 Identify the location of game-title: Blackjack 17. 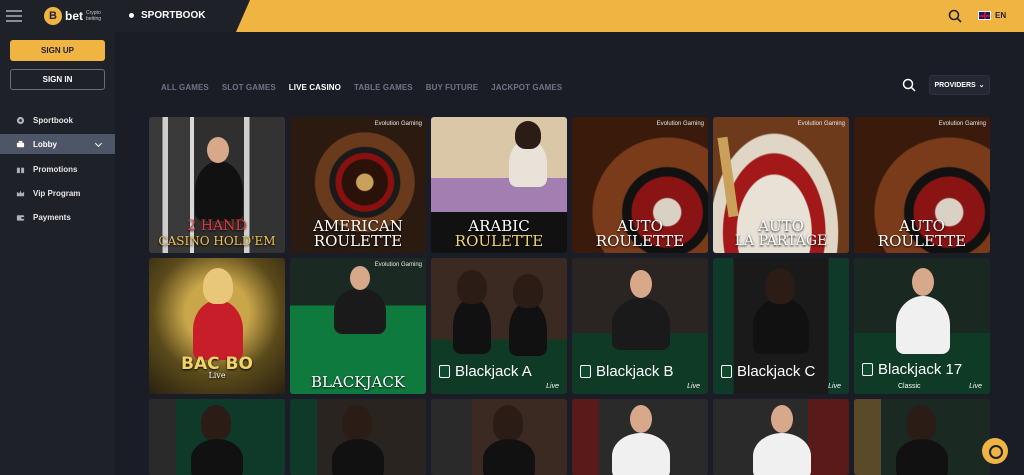
(920, 369).